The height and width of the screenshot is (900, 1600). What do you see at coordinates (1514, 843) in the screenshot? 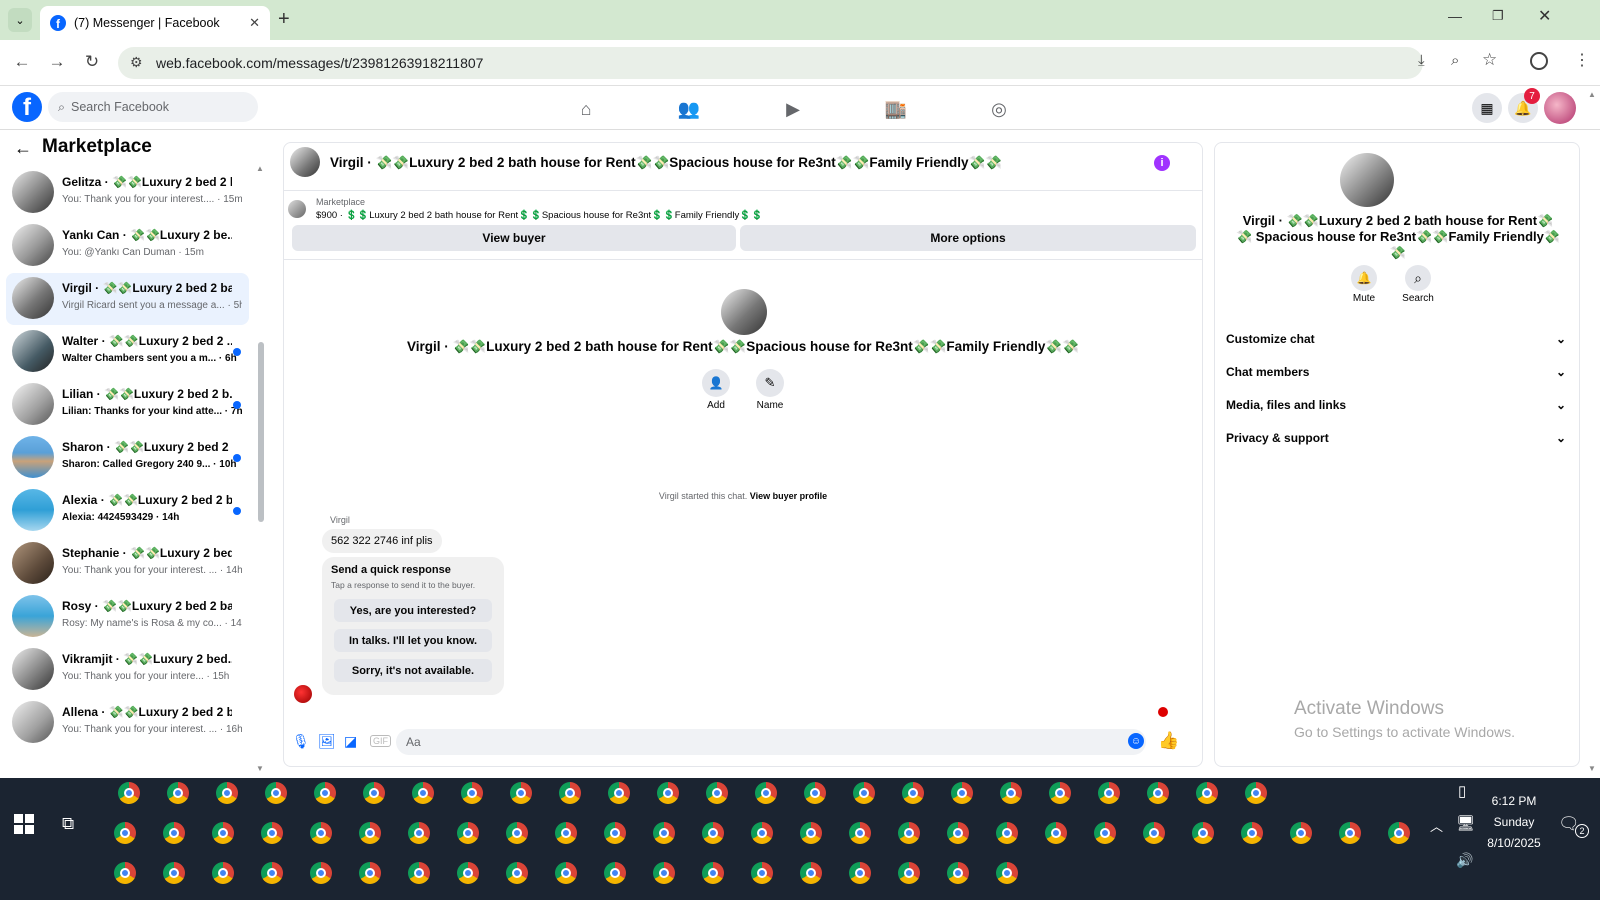
I see `clock-date: 8/10/2025` at bounding box center [1514, 843].